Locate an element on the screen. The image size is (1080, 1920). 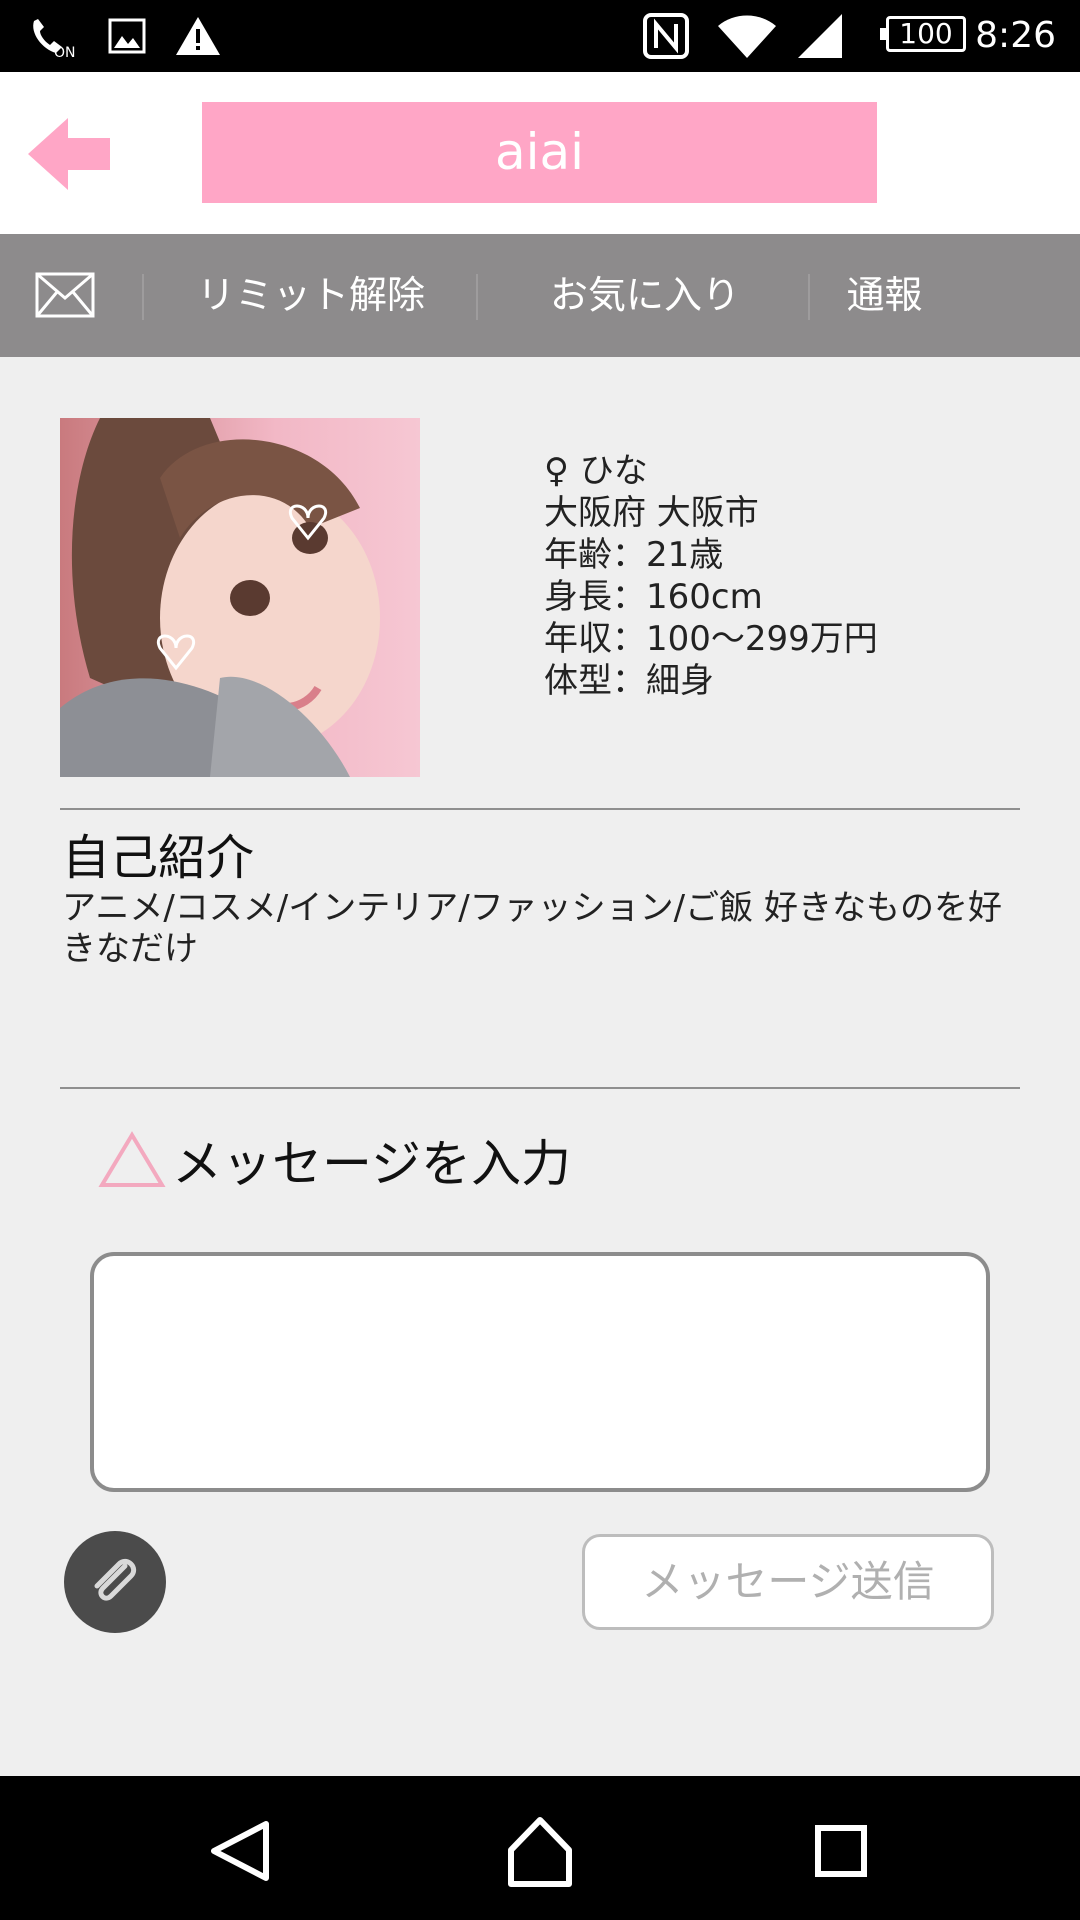
limit-release-button: リミット解除 is located at coordinates (311, 295).